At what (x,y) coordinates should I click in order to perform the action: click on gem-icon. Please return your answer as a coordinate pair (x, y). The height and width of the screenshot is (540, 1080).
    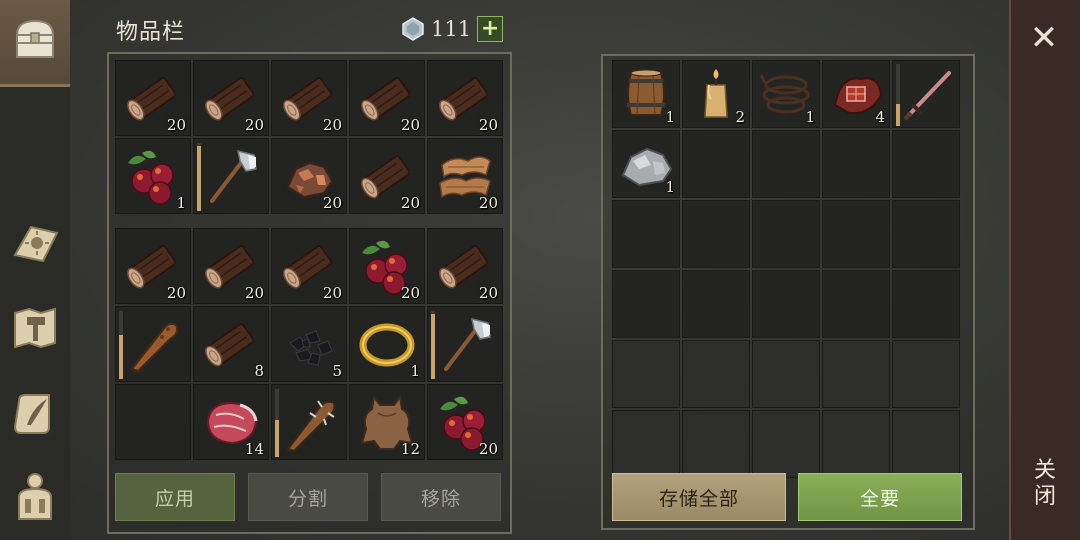
    Looking at the image, I should click on (413, 29).